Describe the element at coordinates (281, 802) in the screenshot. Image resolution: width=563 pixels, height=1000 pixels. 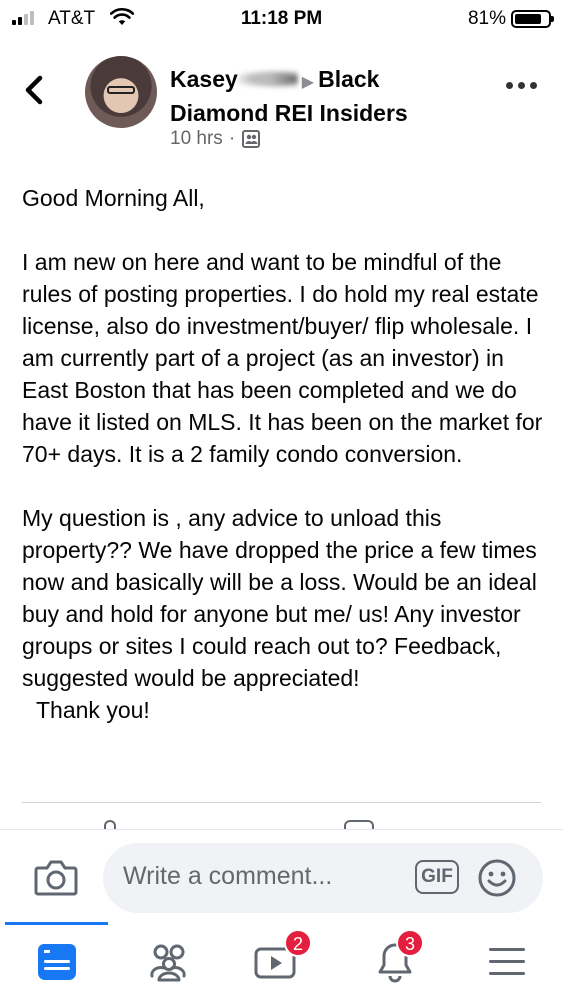
I see `reactions-divider` at that location.